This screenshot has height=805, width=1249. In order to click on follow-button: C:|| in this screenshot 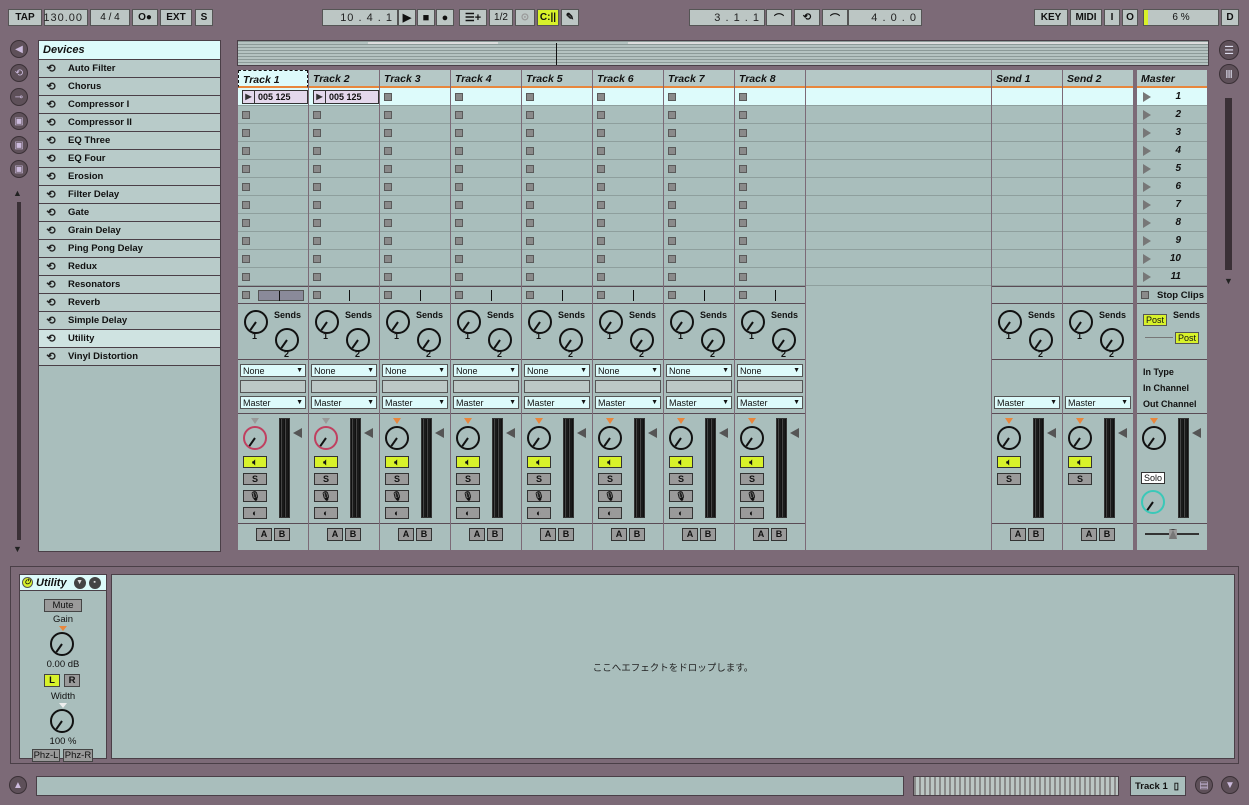, I will do `click(548, 17)`.